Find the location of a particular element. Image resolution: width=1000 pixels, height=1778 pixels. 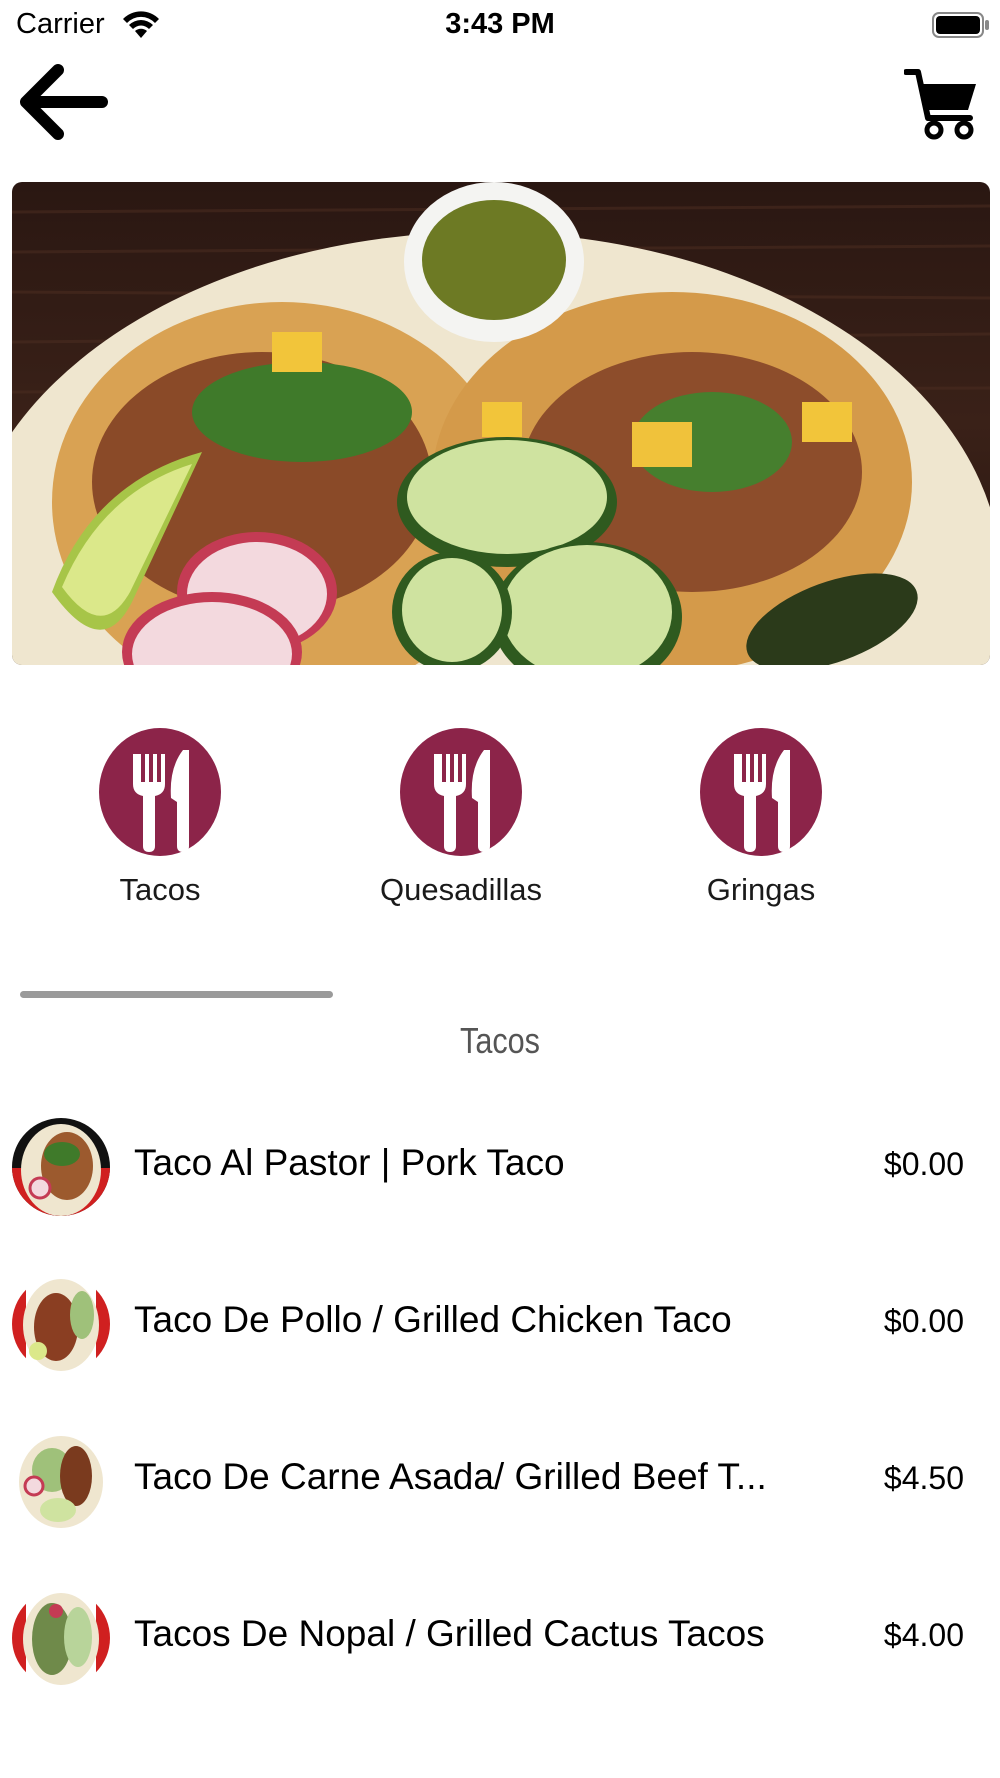

category-label: Tacos is located at coordinates (160, 889).